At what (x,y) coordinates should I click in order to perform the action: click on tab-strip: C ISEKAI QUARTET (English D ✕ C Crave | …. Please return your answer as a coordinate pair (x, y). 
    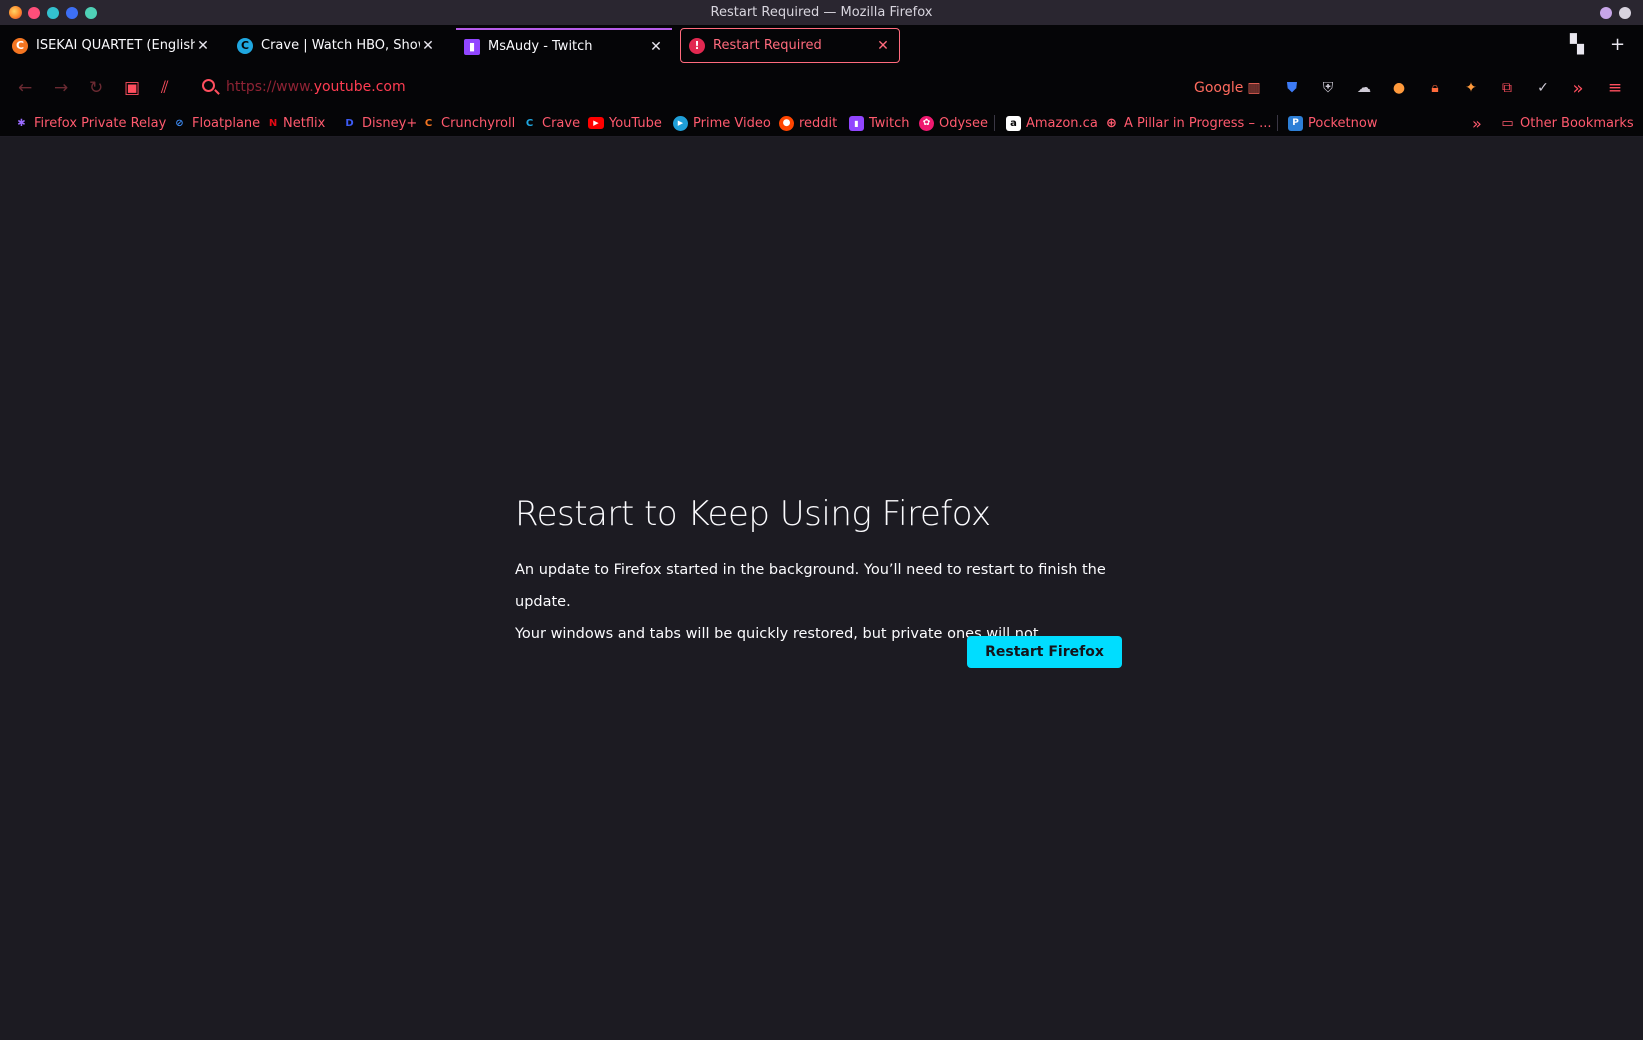
    Looking at the image, I should click on (821, 46).